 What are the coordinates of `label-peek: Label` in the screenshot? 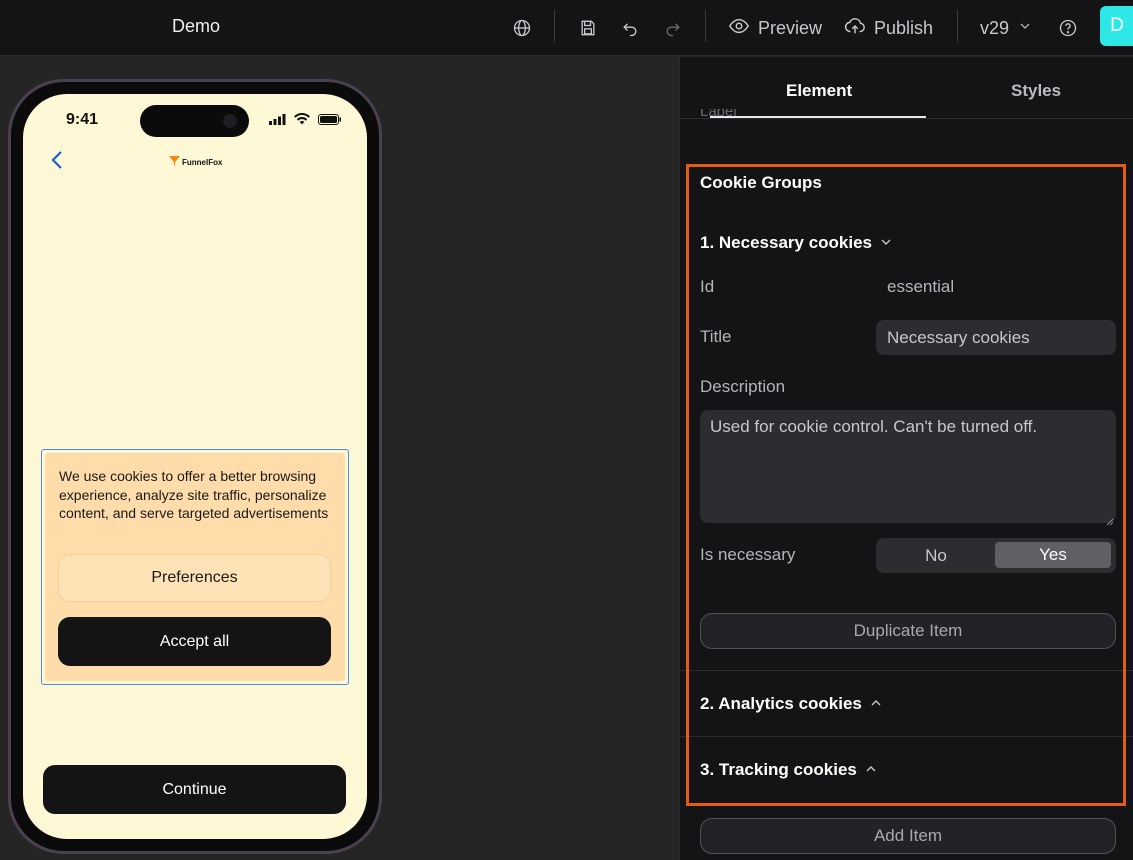 It's located at (718, 114).